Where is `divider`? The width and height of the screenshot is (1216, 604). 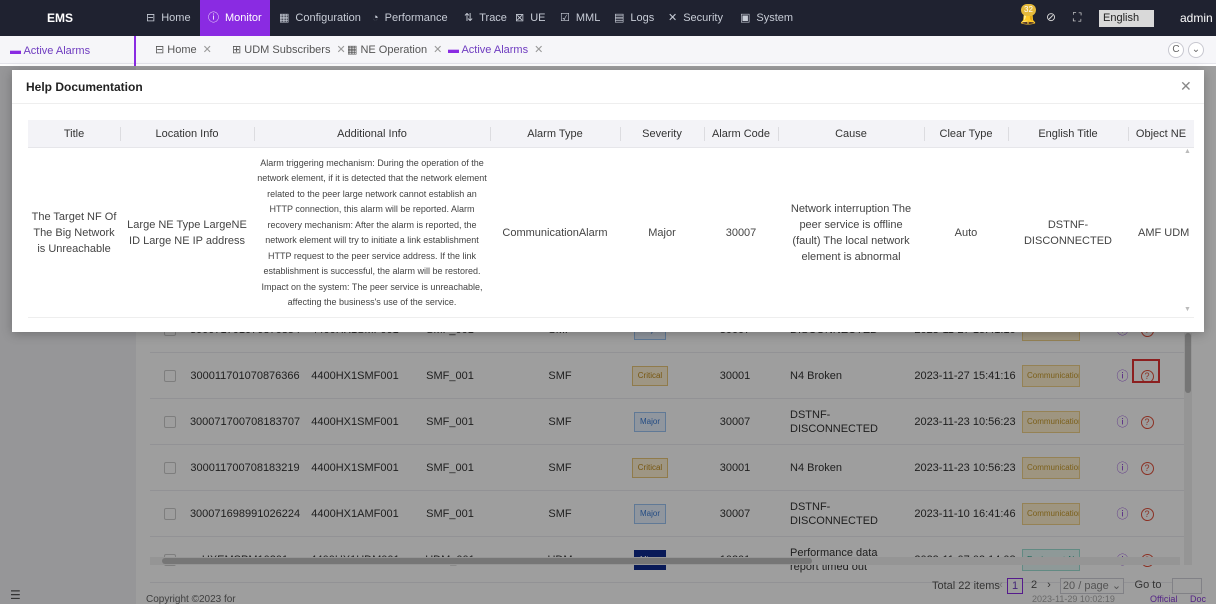
divider is located at coordinates (608, 103).